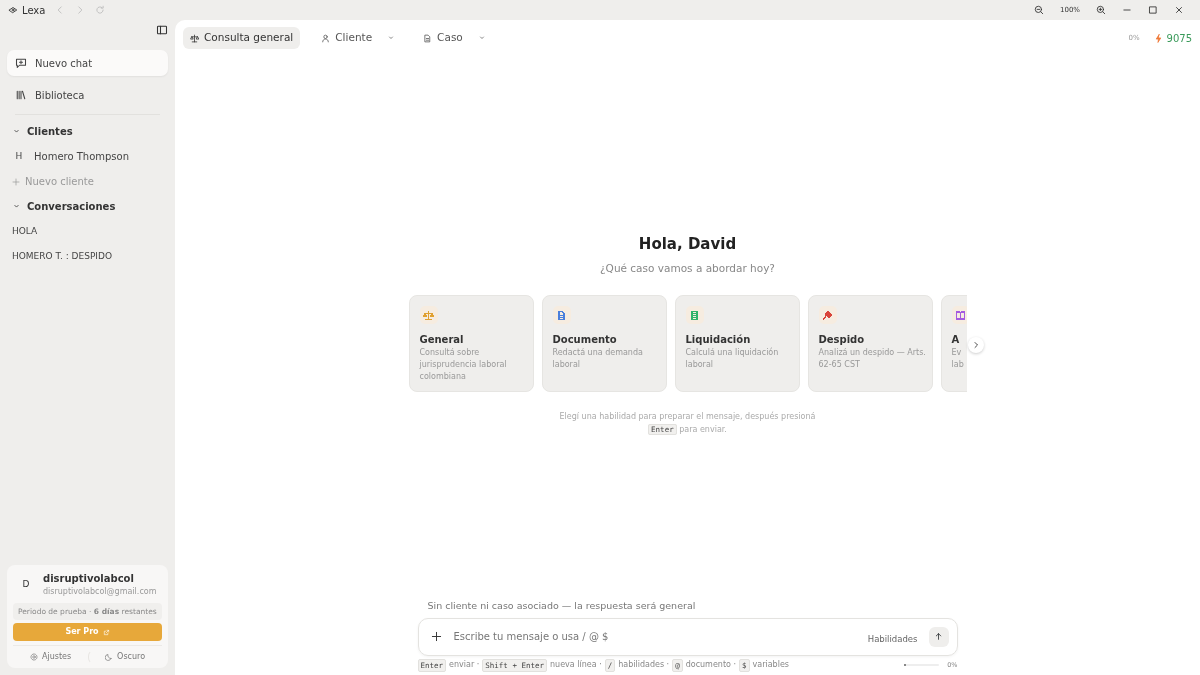 The width and height of the screenshot is (1200, 675). What do you see at coordinates (687, 417) in the screenshot?
I see `hint-text: Elegí una habilidad para preparar el mensaje, después presioná` at bounding box center [687, 417].